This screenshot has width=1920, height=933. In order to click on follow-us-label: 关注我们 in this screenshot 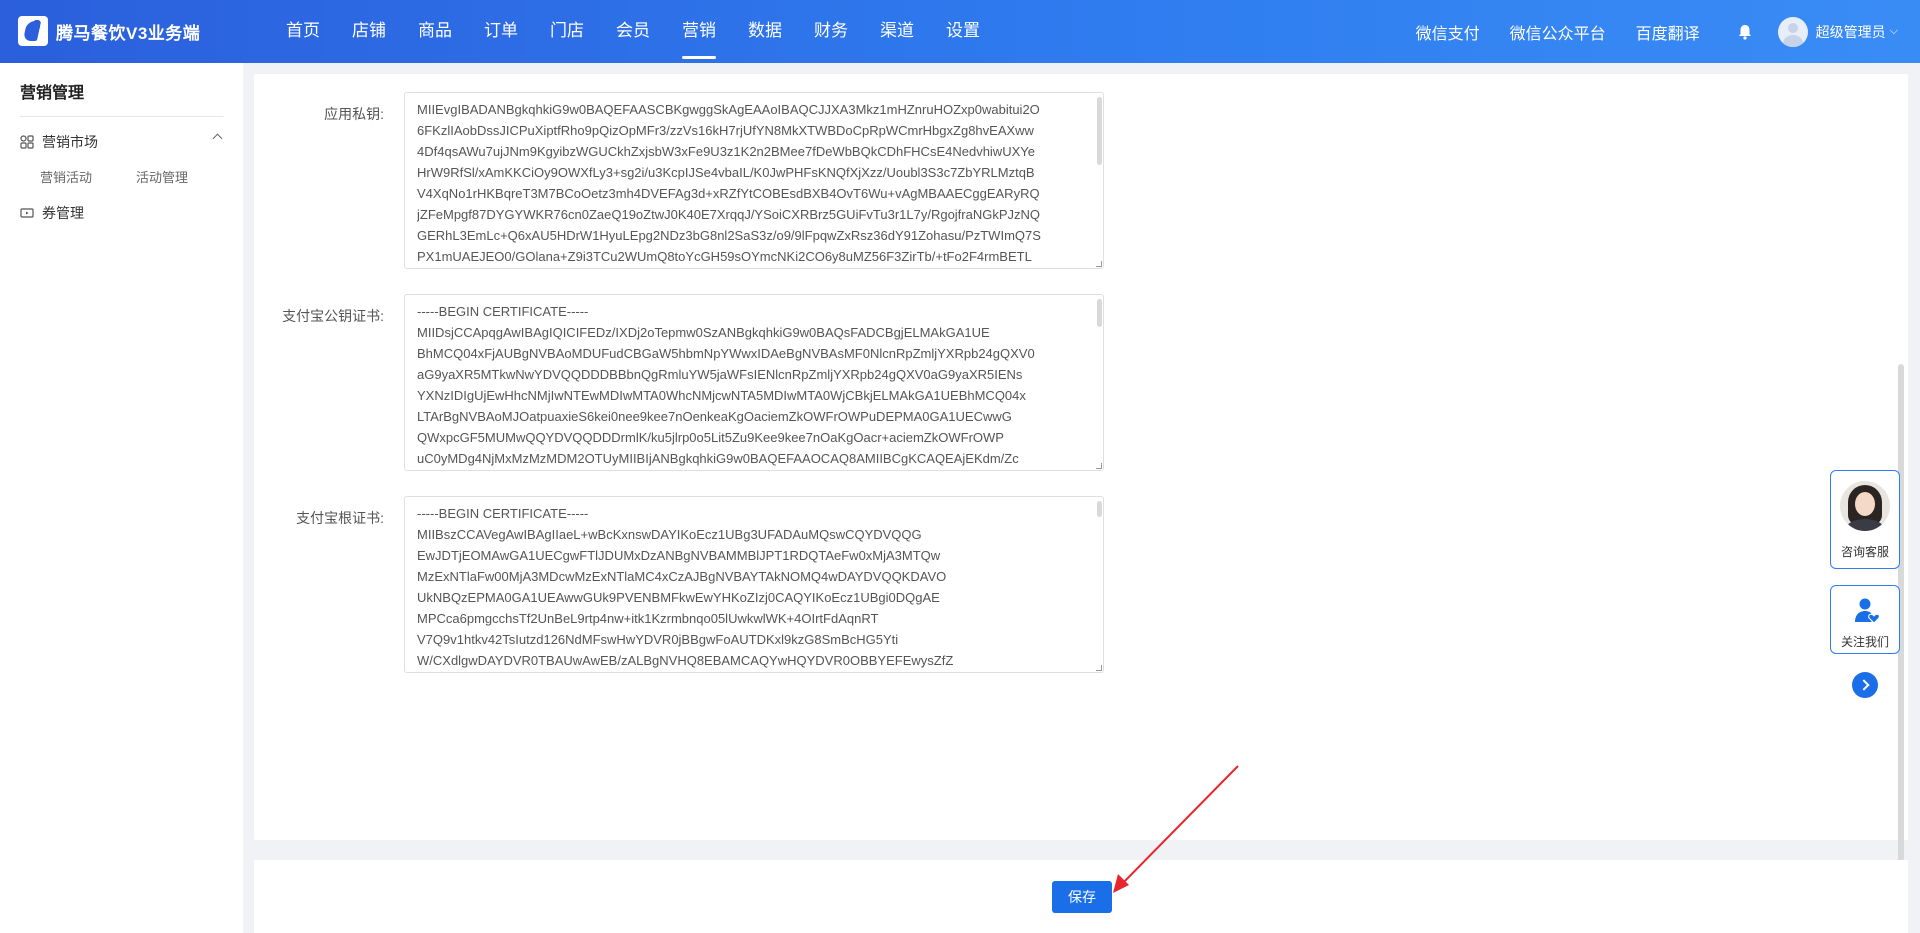, I will do `click(1864, 642)`.